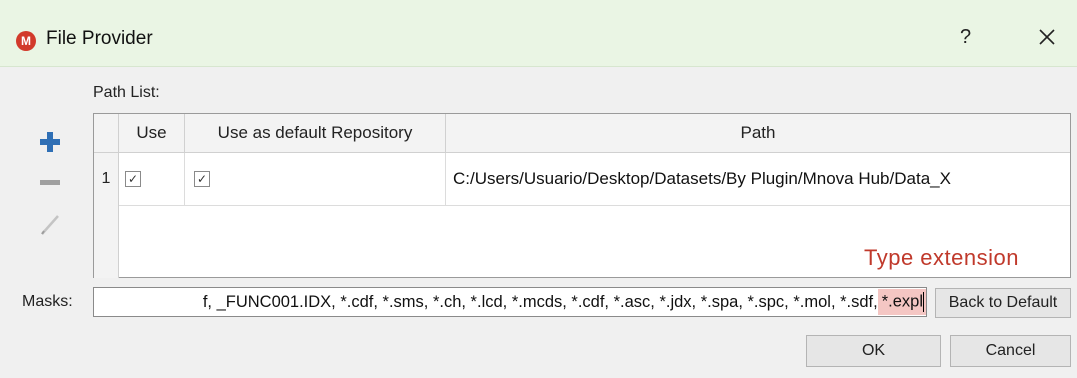 Image resolution: width=1077 pixels, height=378 pixels. Describe the element at coordinates (941, 257) in the screenshot. I see `type-extension-annotation: Type extension` at that location.